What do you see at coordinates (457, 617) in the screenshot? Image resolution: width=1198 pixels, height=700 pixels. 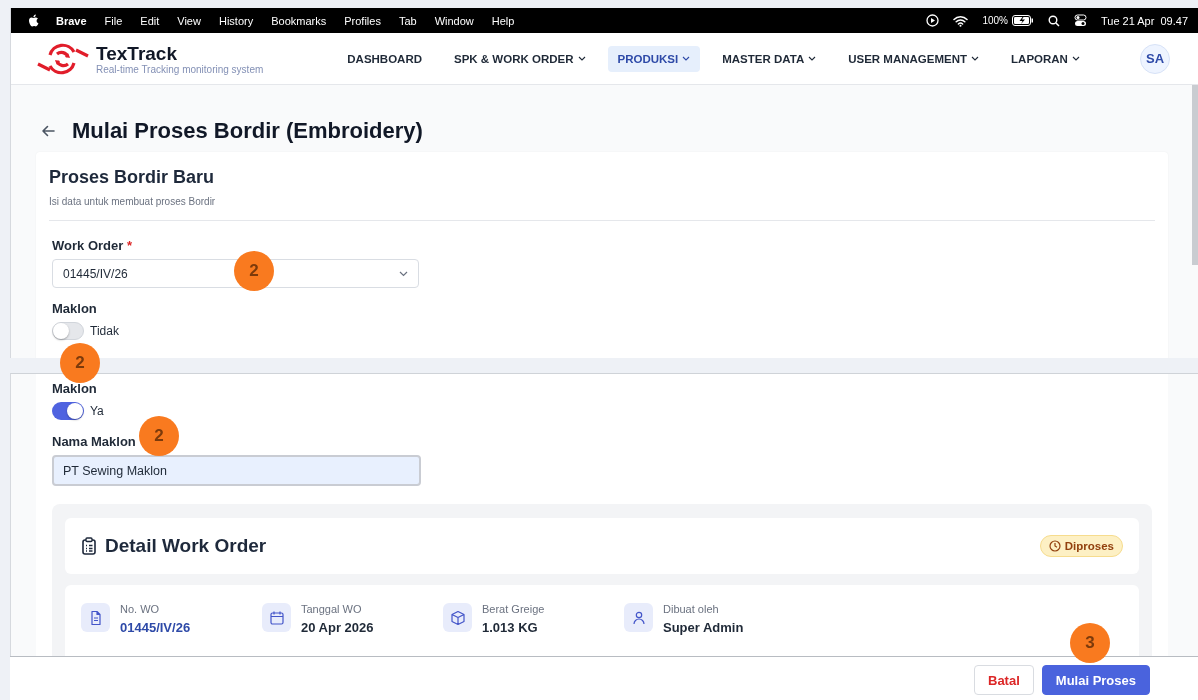 I see `cube-icon` at bounding box center [457, 617].